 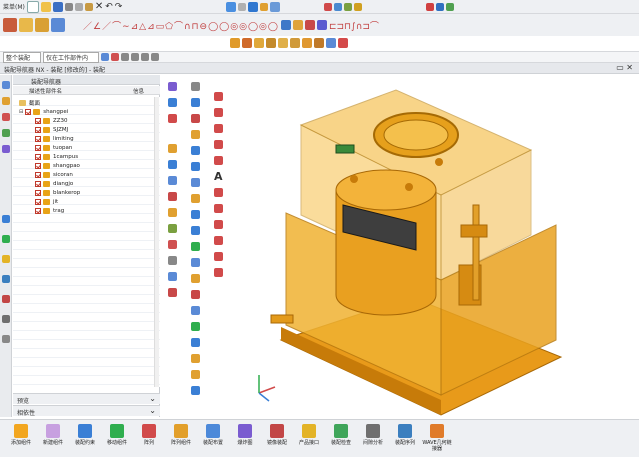 I want to click on view-icon, so click(x=253, y=6).